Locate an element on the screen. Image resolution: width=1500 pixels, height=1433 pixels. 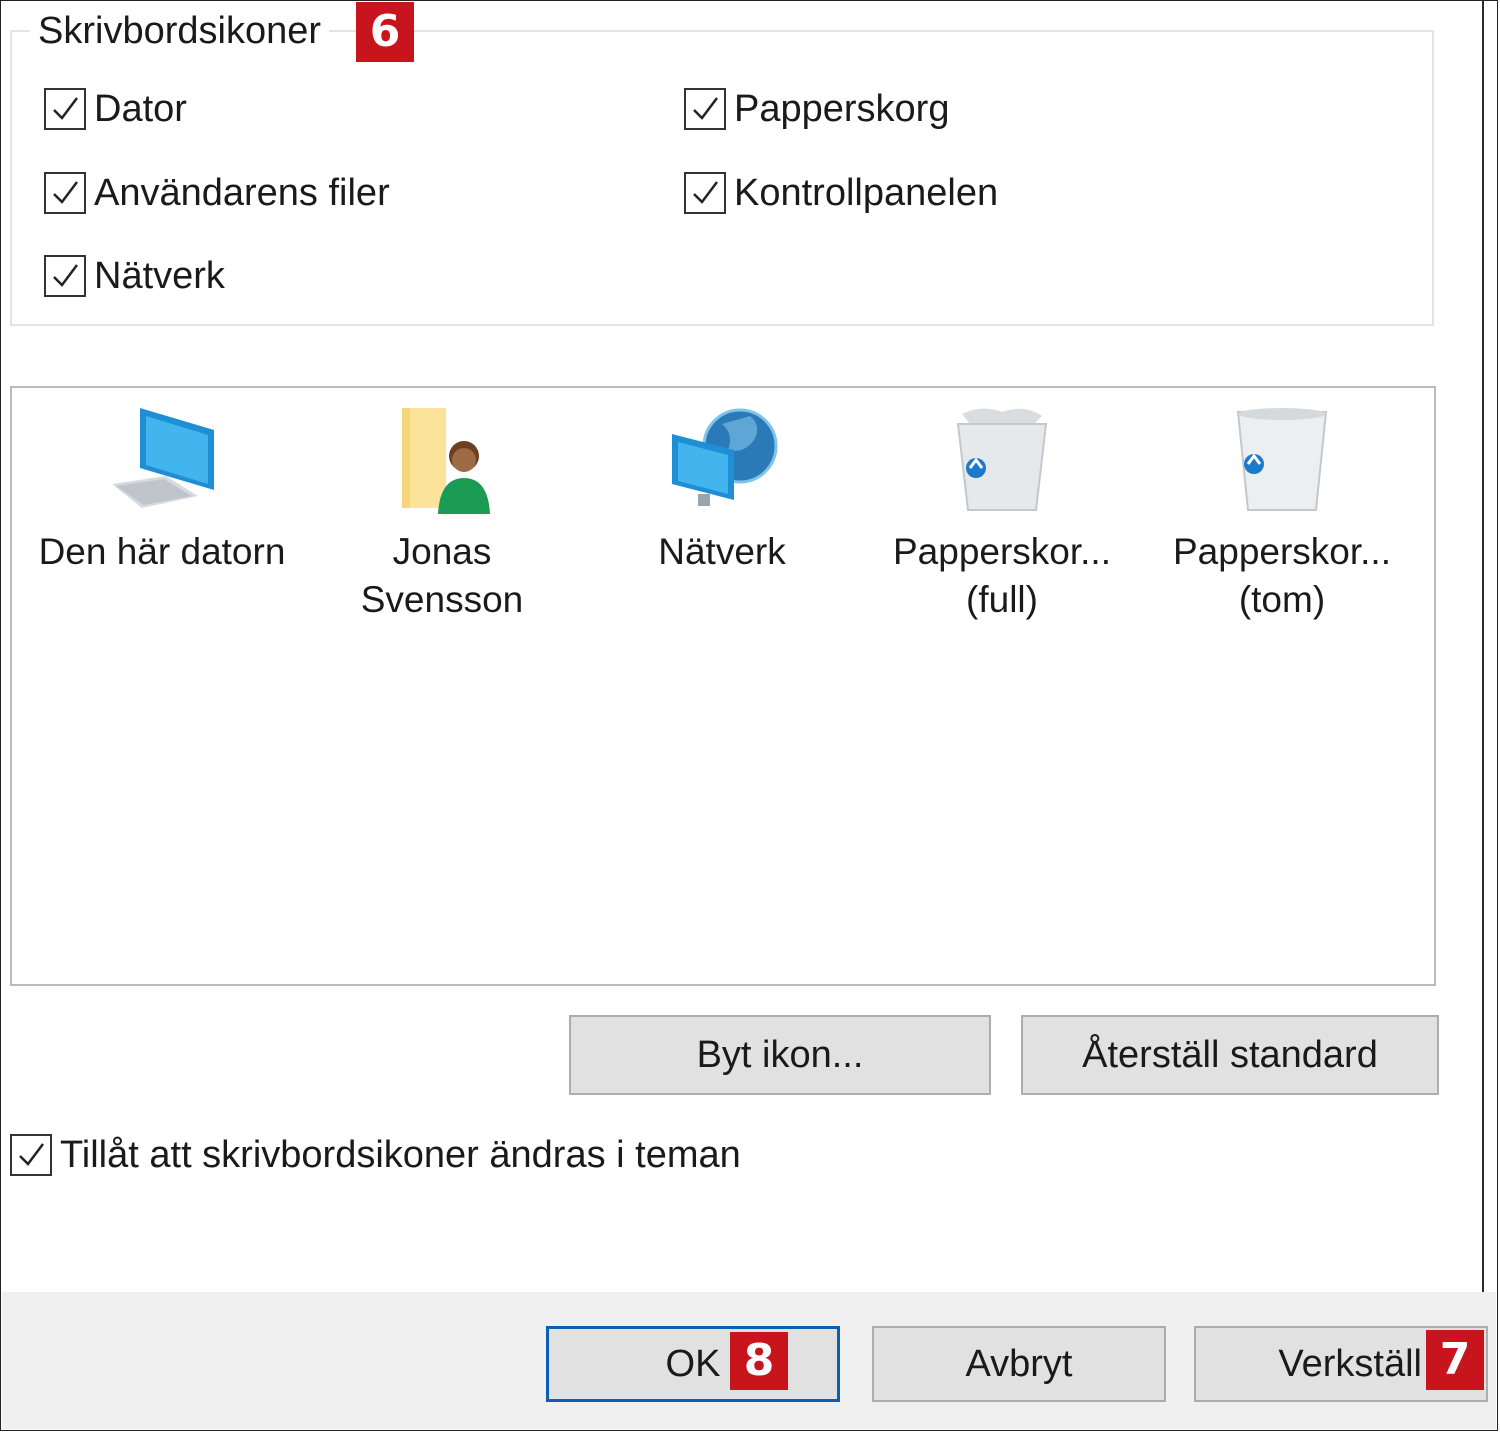
group-title: Skrivbordsikoner is located at coordinates (179, 31).